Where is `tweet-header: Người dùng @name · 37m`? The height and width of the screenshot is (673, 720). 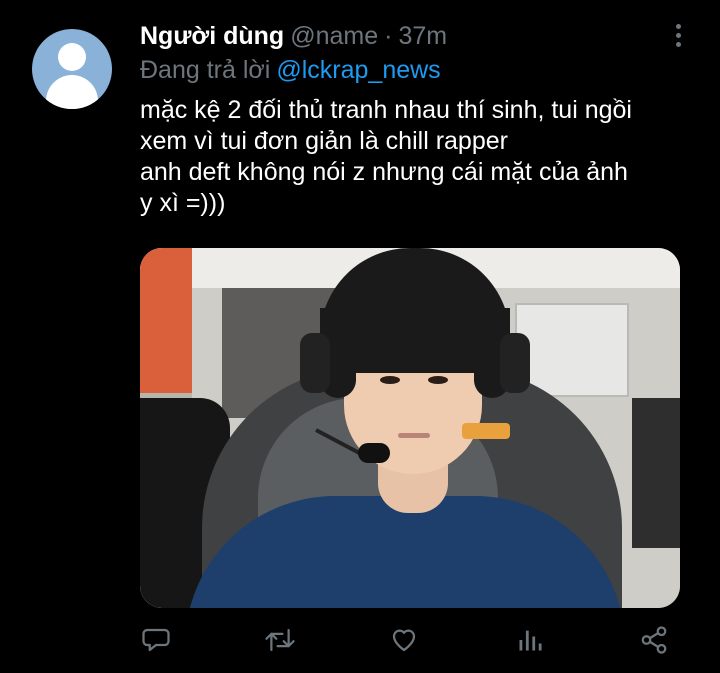 tweet-header: Người dùng @name · 37m is located at coordinates (293, 36).